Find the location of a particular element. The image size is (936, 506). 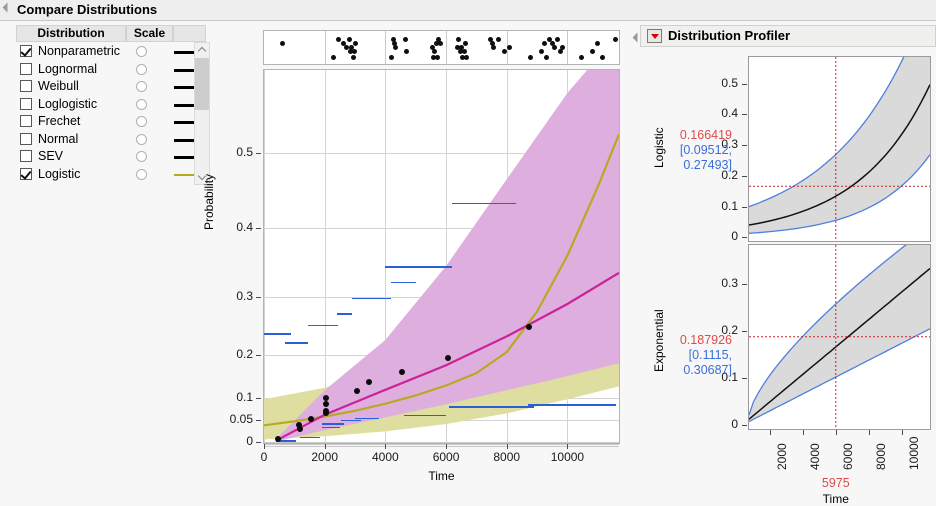

profiler-predicted-value: 0.187926 is located at coordinates (705, 340).